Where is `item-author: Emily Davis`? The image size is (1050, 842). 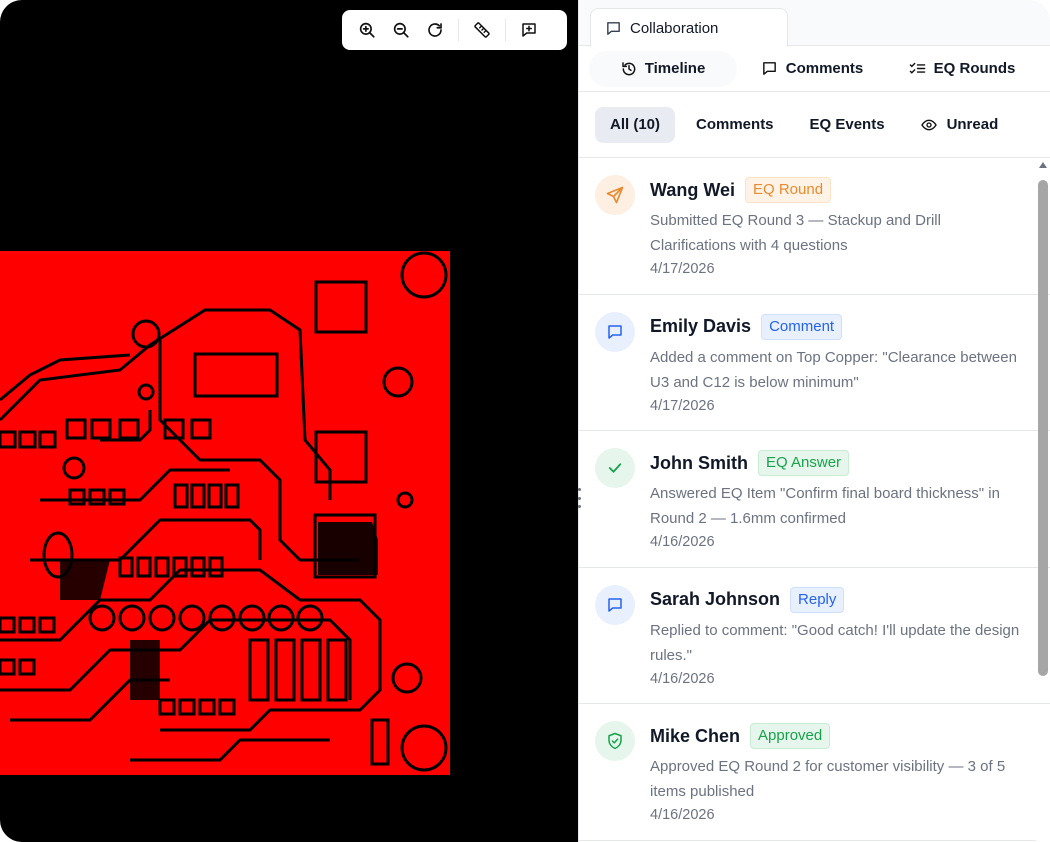 item-author: Emily Davis is located at coordinates (701, 326).